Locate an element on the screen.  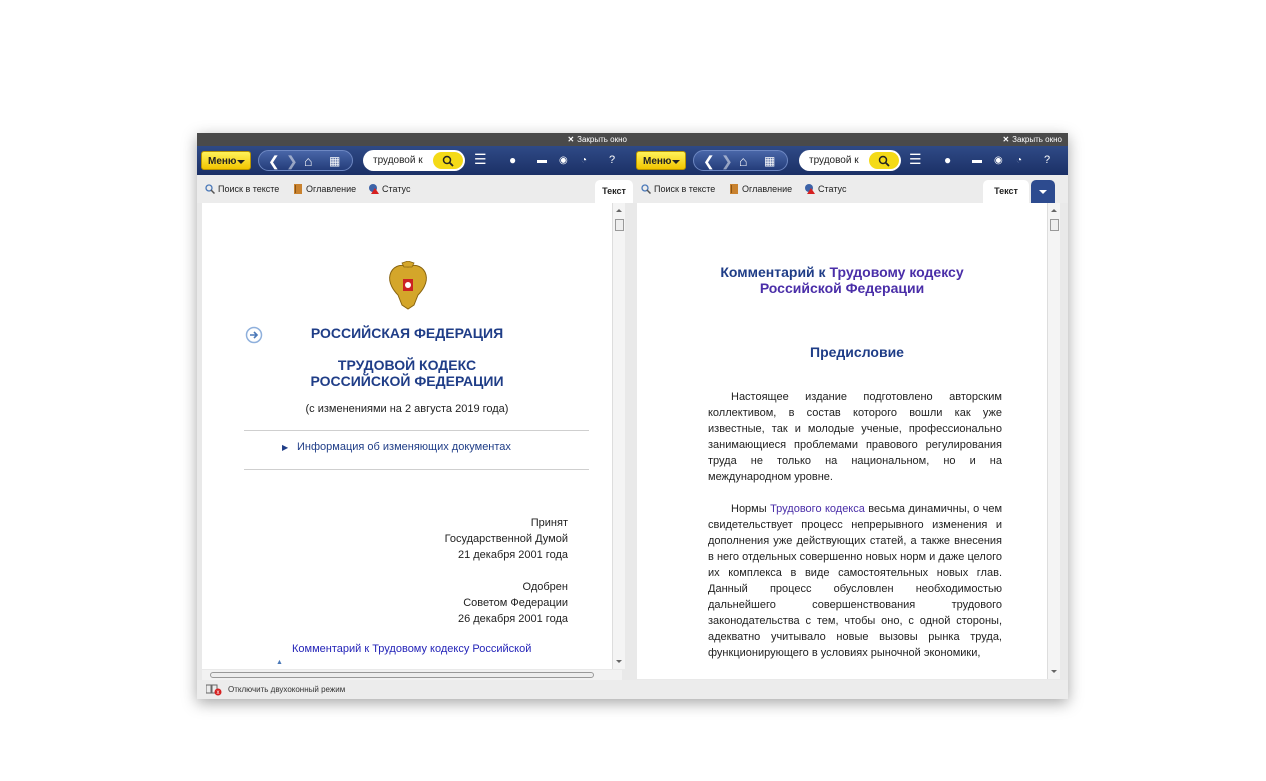
adopted-line-2: Государственной Думой is located at coordinates (506, 539).